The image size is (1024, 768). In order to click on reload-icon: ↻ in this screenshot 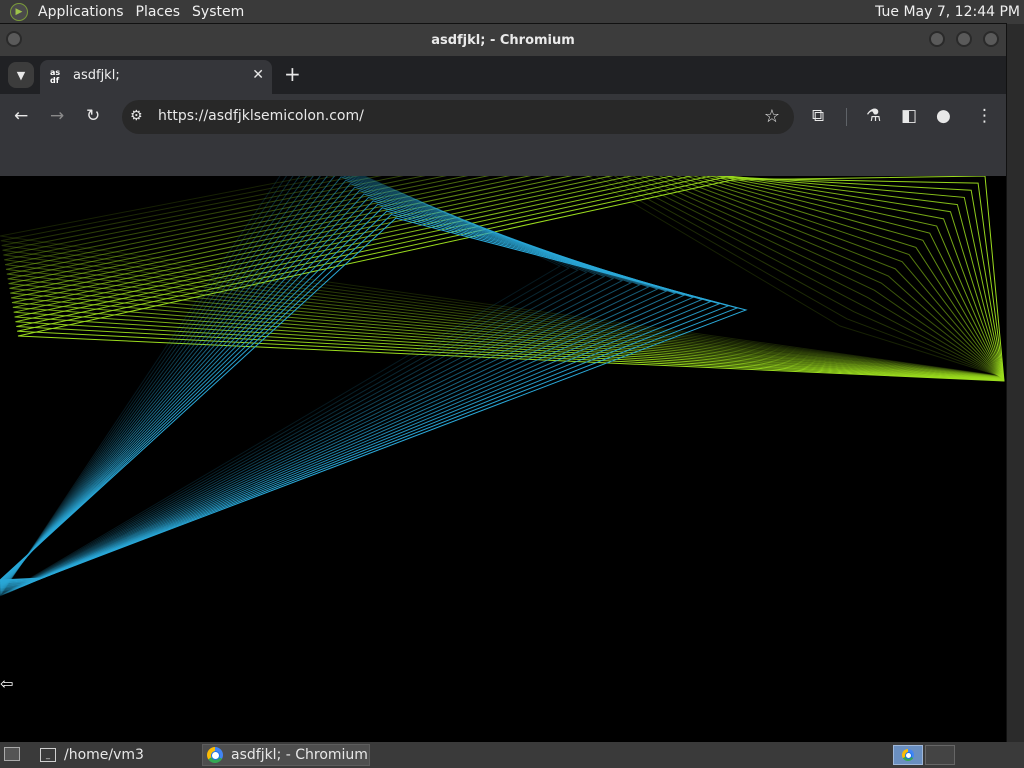, I will do `click(93, 116)`.